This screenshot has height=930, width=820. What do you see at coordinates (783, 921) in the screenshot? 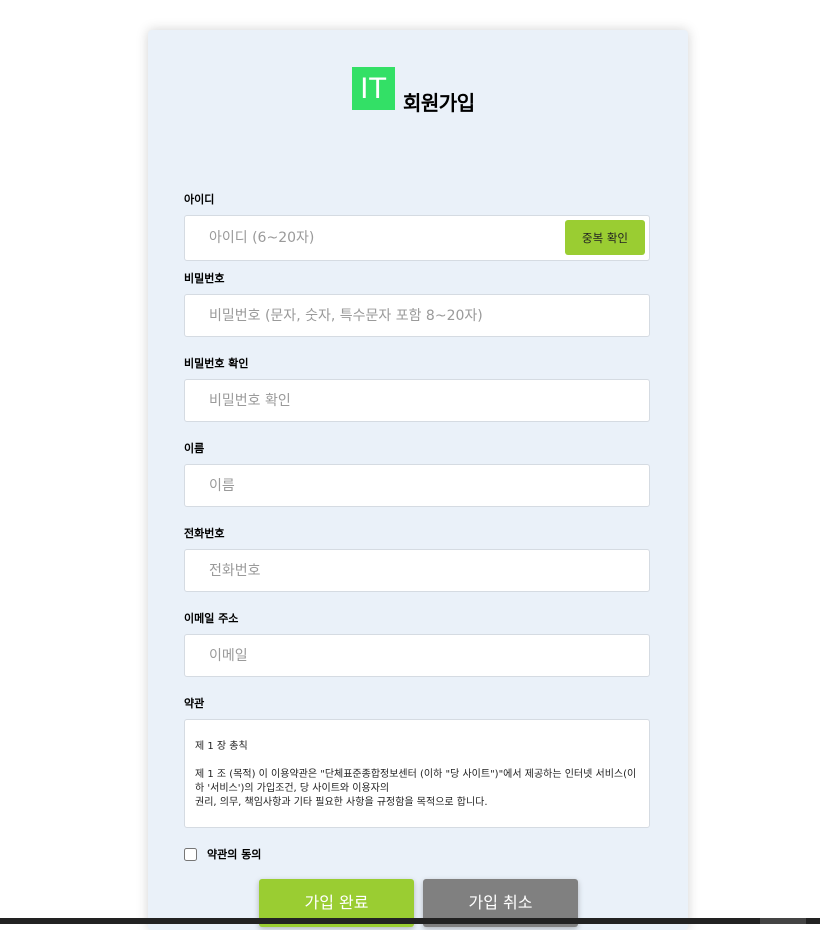
I see `scrollbar-thumb` at bounding box center [783, 921].